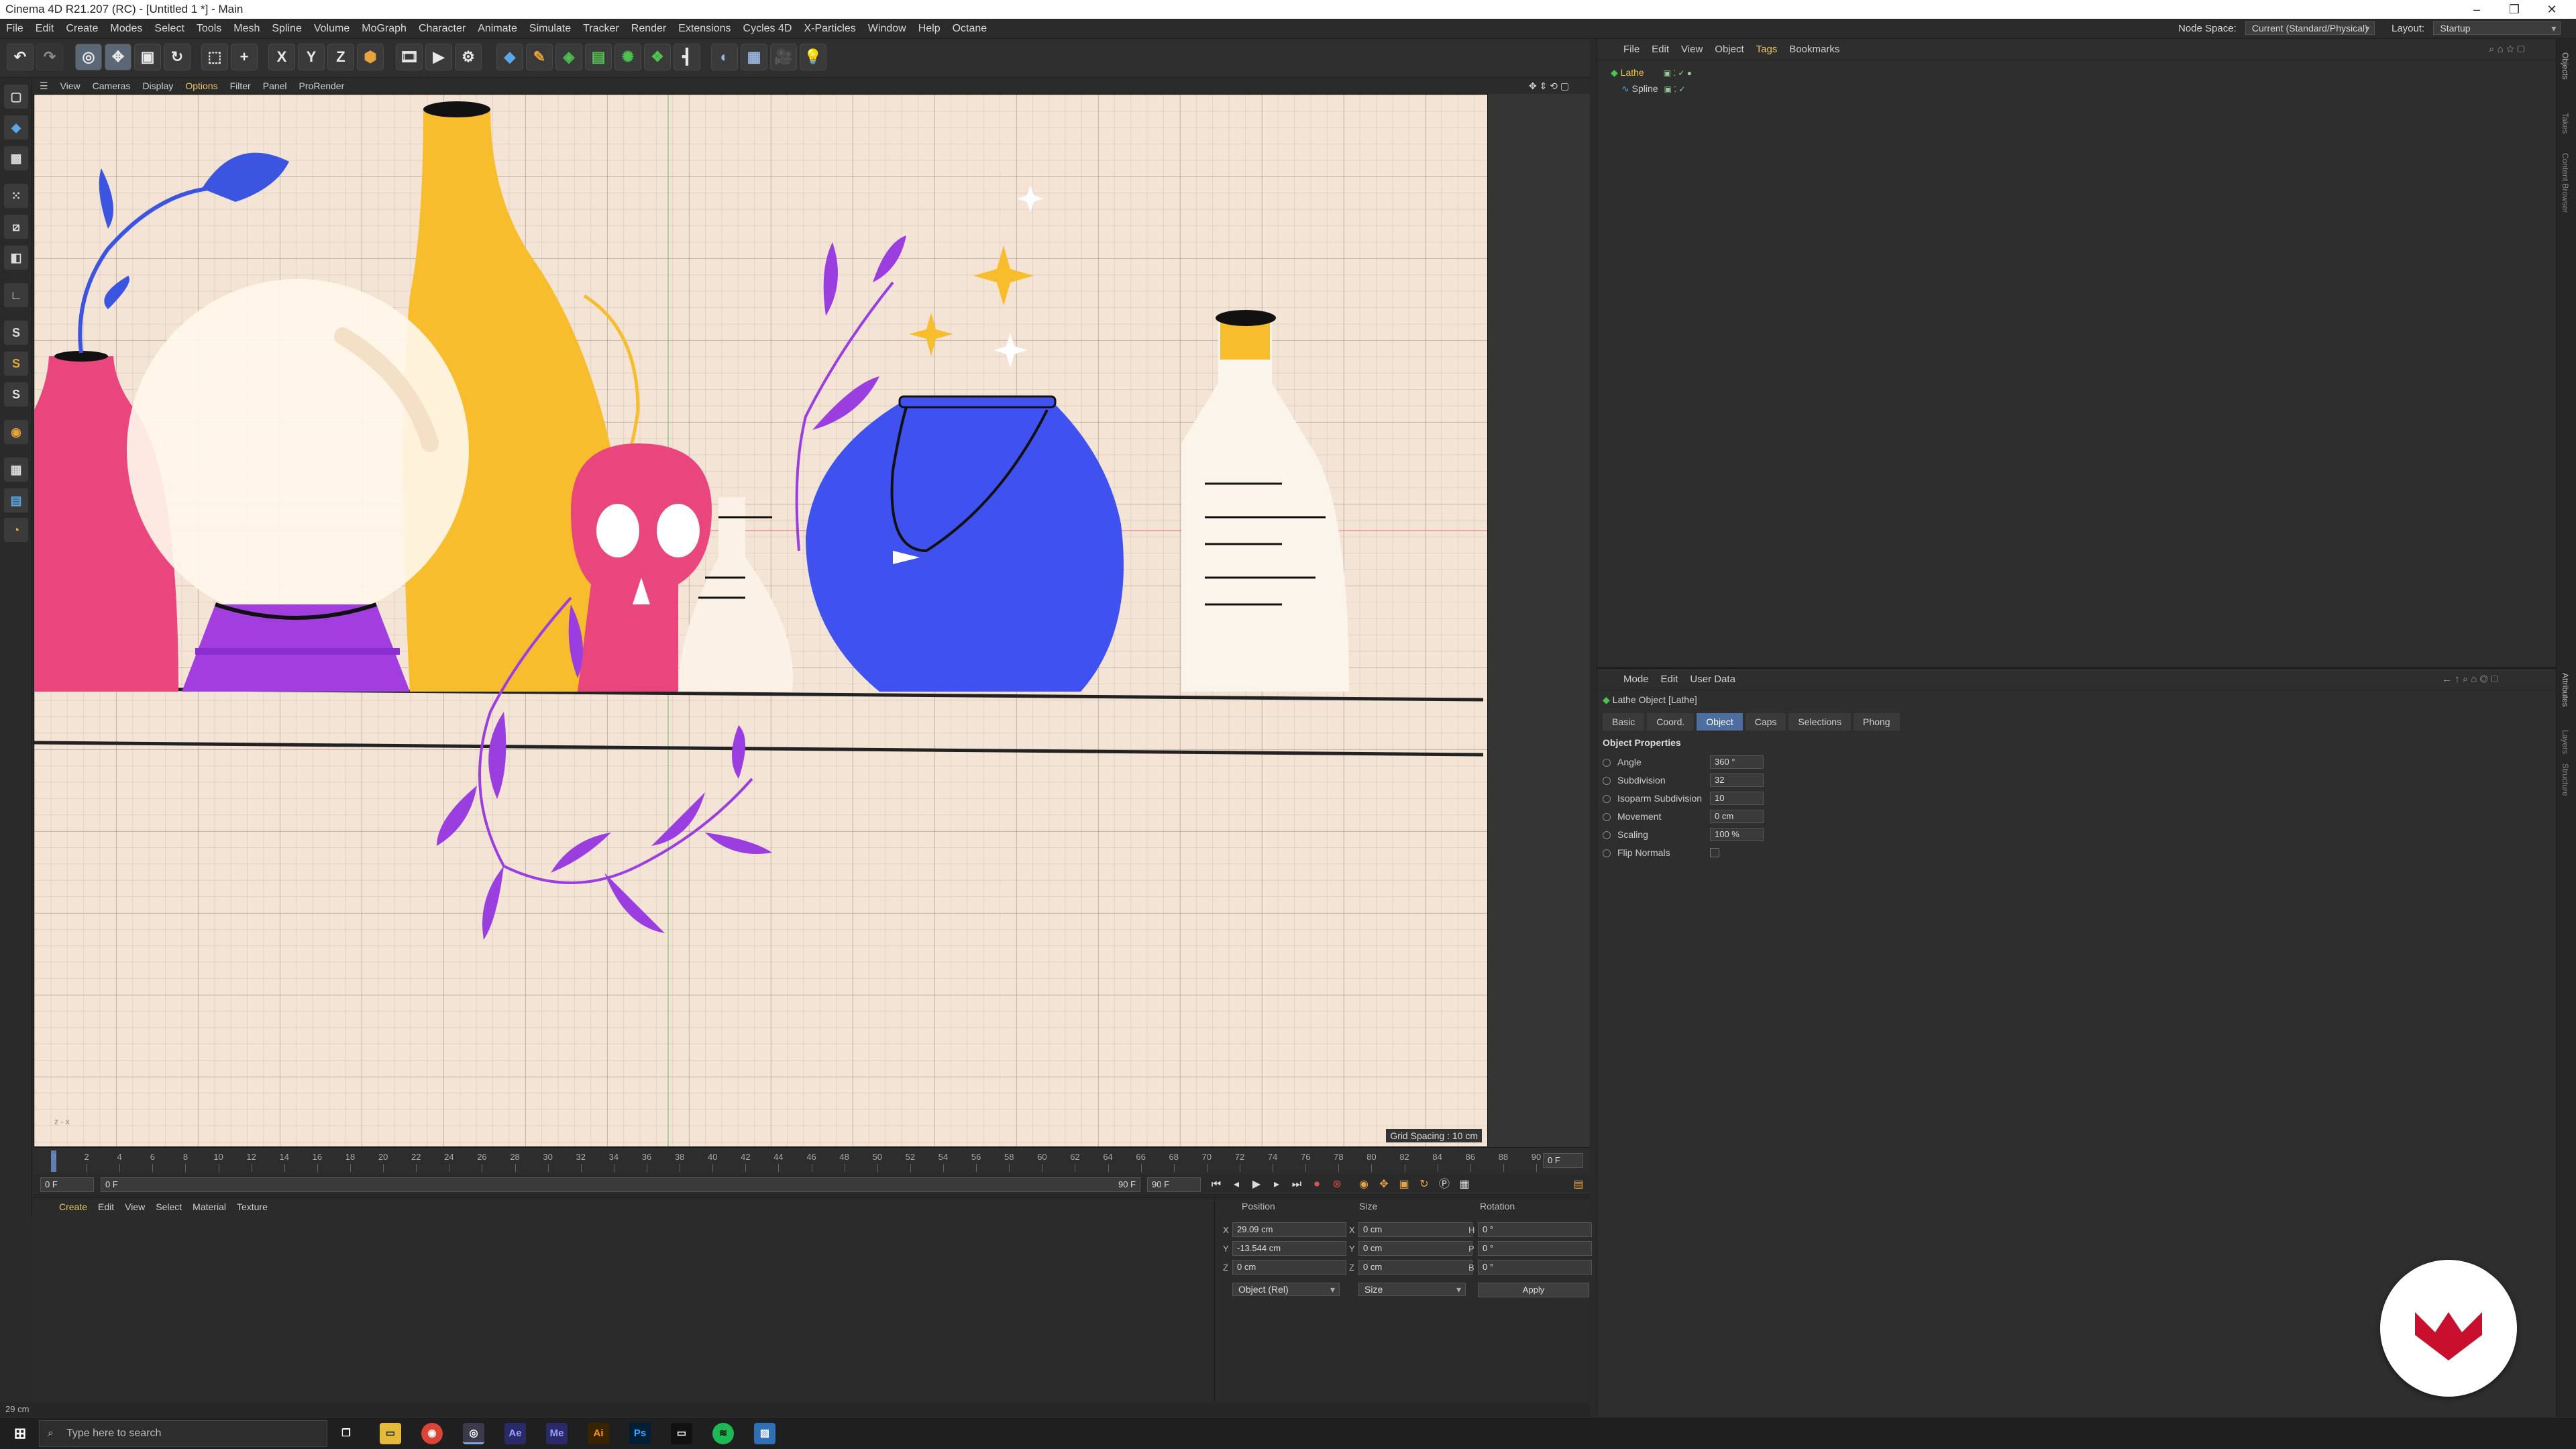 Image resolution: width=2576 pixels, height=1449 pixels. I want to click on field-icon: ❖, so click(657, 57).